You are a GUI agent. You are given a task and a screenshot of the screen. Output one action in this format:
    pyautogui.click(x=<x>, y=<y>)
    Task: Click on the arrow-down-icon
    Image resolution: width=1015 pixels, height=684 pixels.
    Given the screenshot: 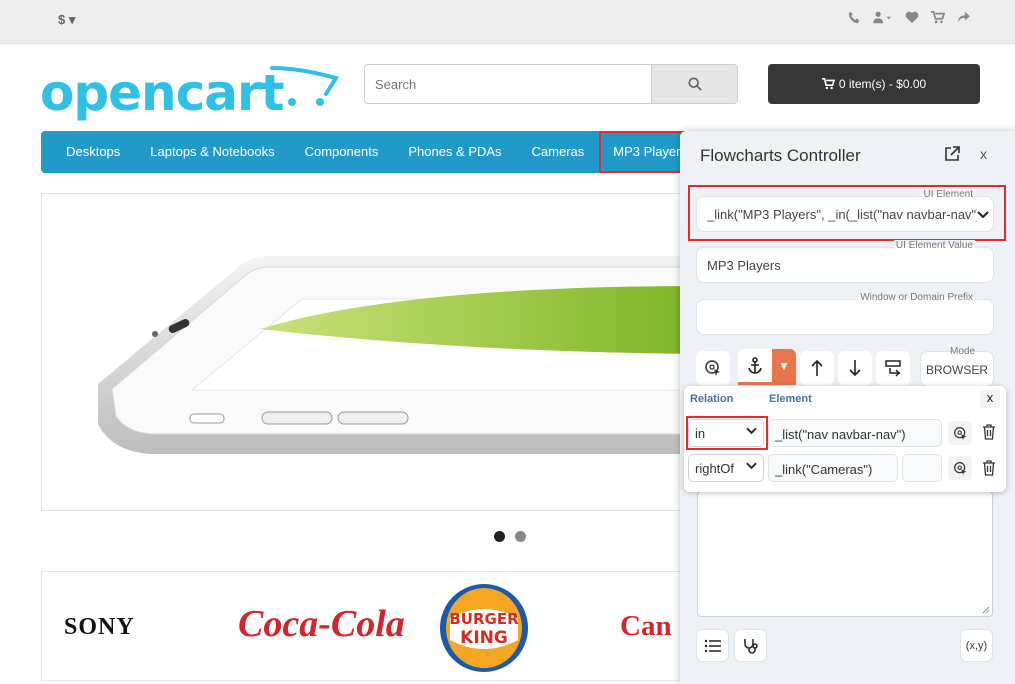 What is the action you would take?
    pyautogui.click(x=855, y=368)
    